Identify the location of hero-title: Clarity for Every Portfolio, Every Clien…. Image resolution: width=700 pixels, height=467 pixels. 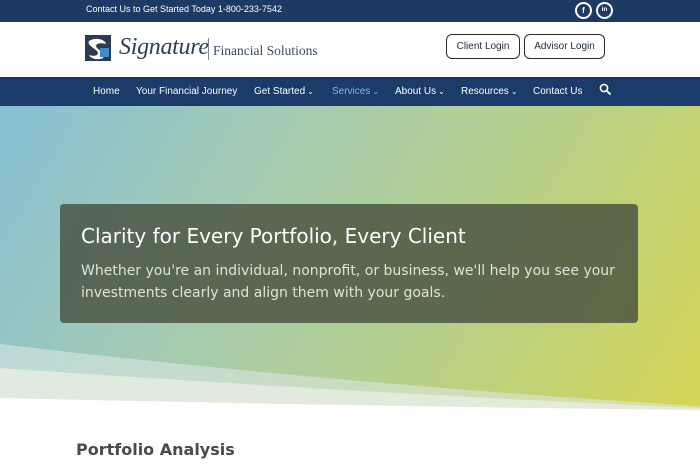
(273, 236).